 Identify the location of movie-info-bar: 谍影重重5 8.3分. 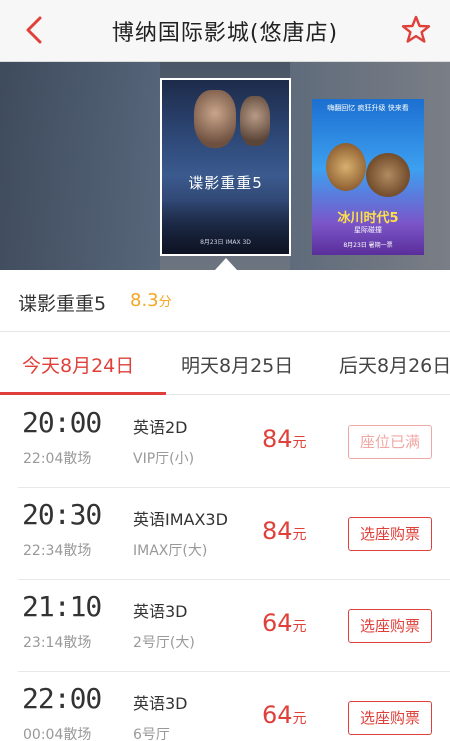
(225, 301).